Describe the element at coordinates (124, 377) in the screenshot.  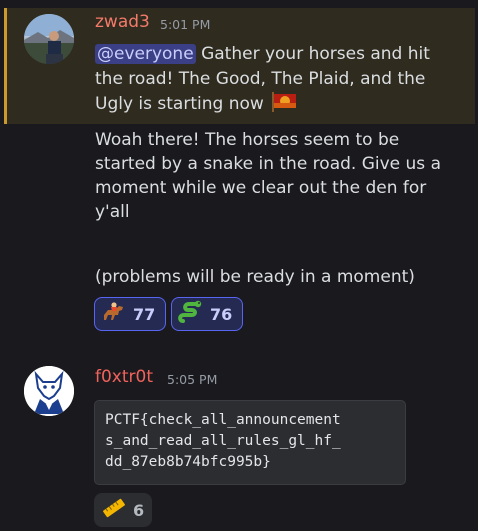
I see `author-name: f0xtr0t` at that location.